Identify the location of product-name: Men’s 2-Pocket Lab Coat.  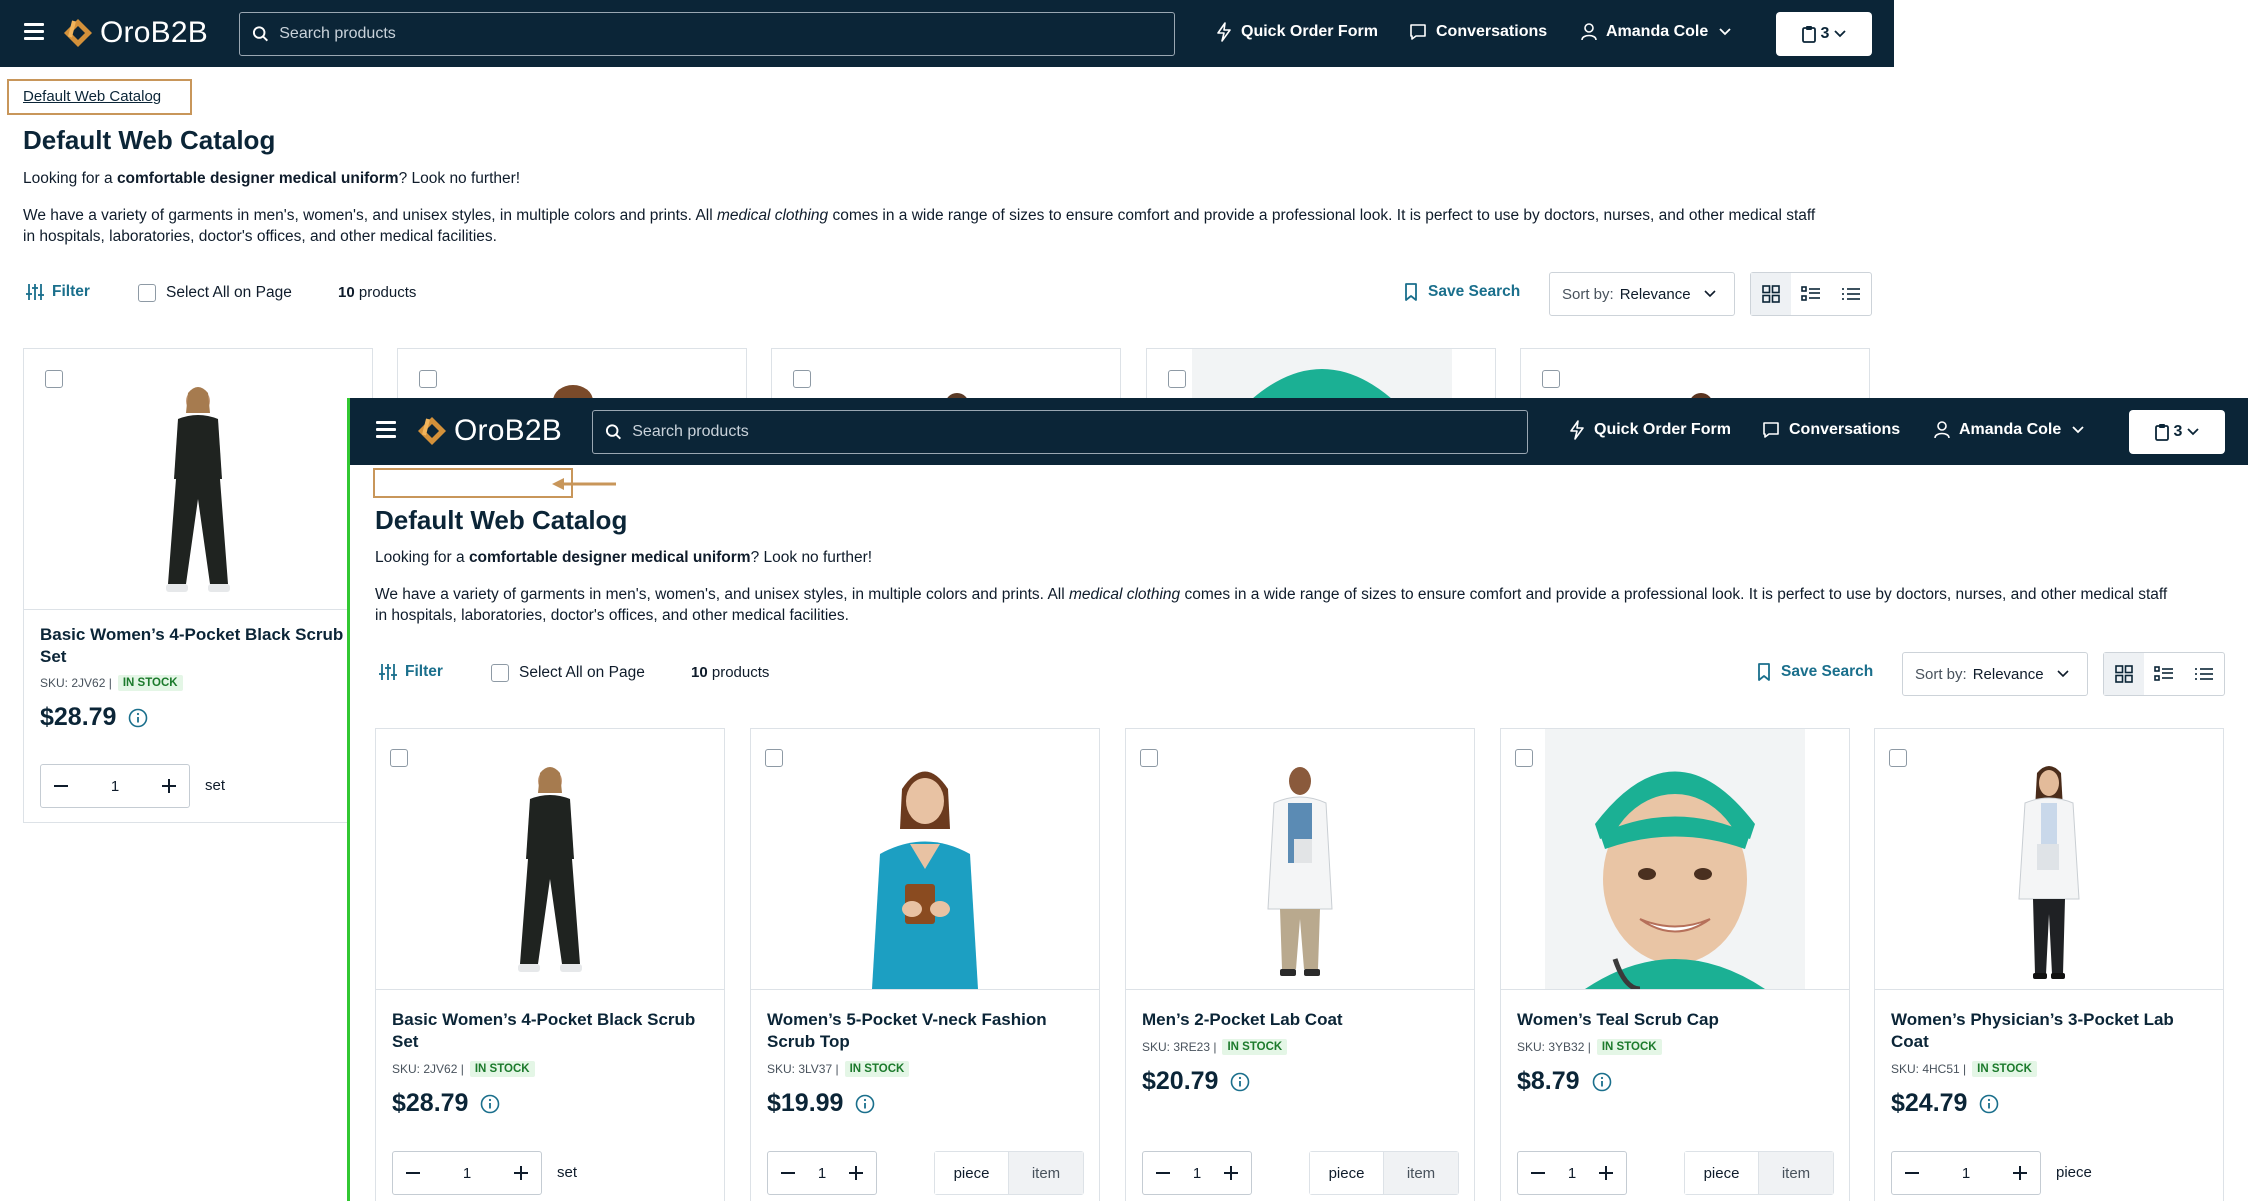
(1302, 1020).